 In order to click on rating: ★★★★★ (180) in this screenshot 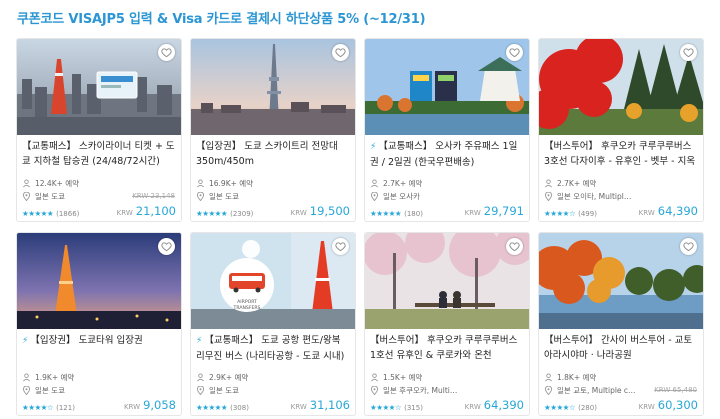, I will do `click(396, 213)`.